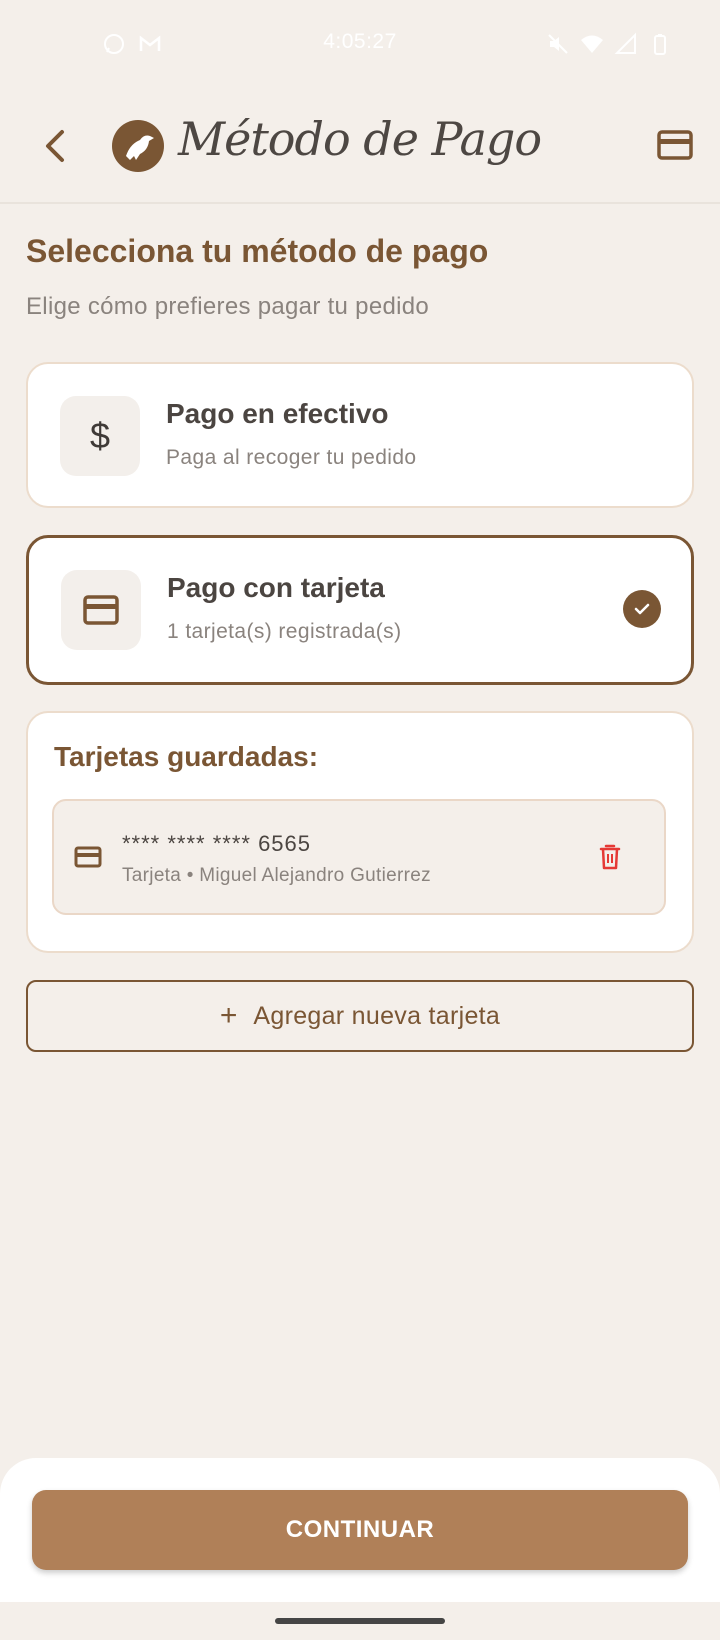 This screenshot has width=720, height=1640. What do you see at coordinates (642, 609) in the screenshot?
I see `check-icon` at bounding box center [642, 609].